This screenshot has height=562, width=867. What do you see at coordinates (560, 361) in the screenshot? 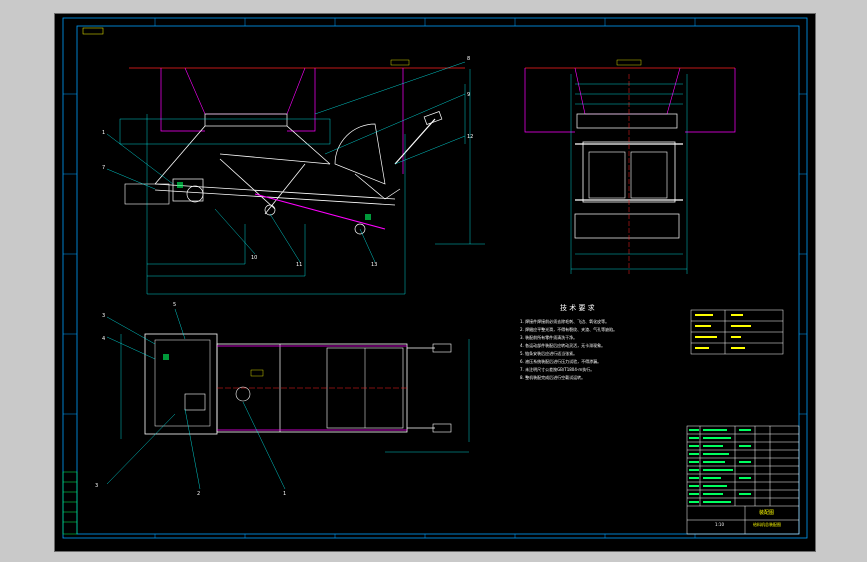
I see `tech-req-line: 6. 液压系统装配后进行压力试验，不得渗漏。` at bounding box center [560, 361].